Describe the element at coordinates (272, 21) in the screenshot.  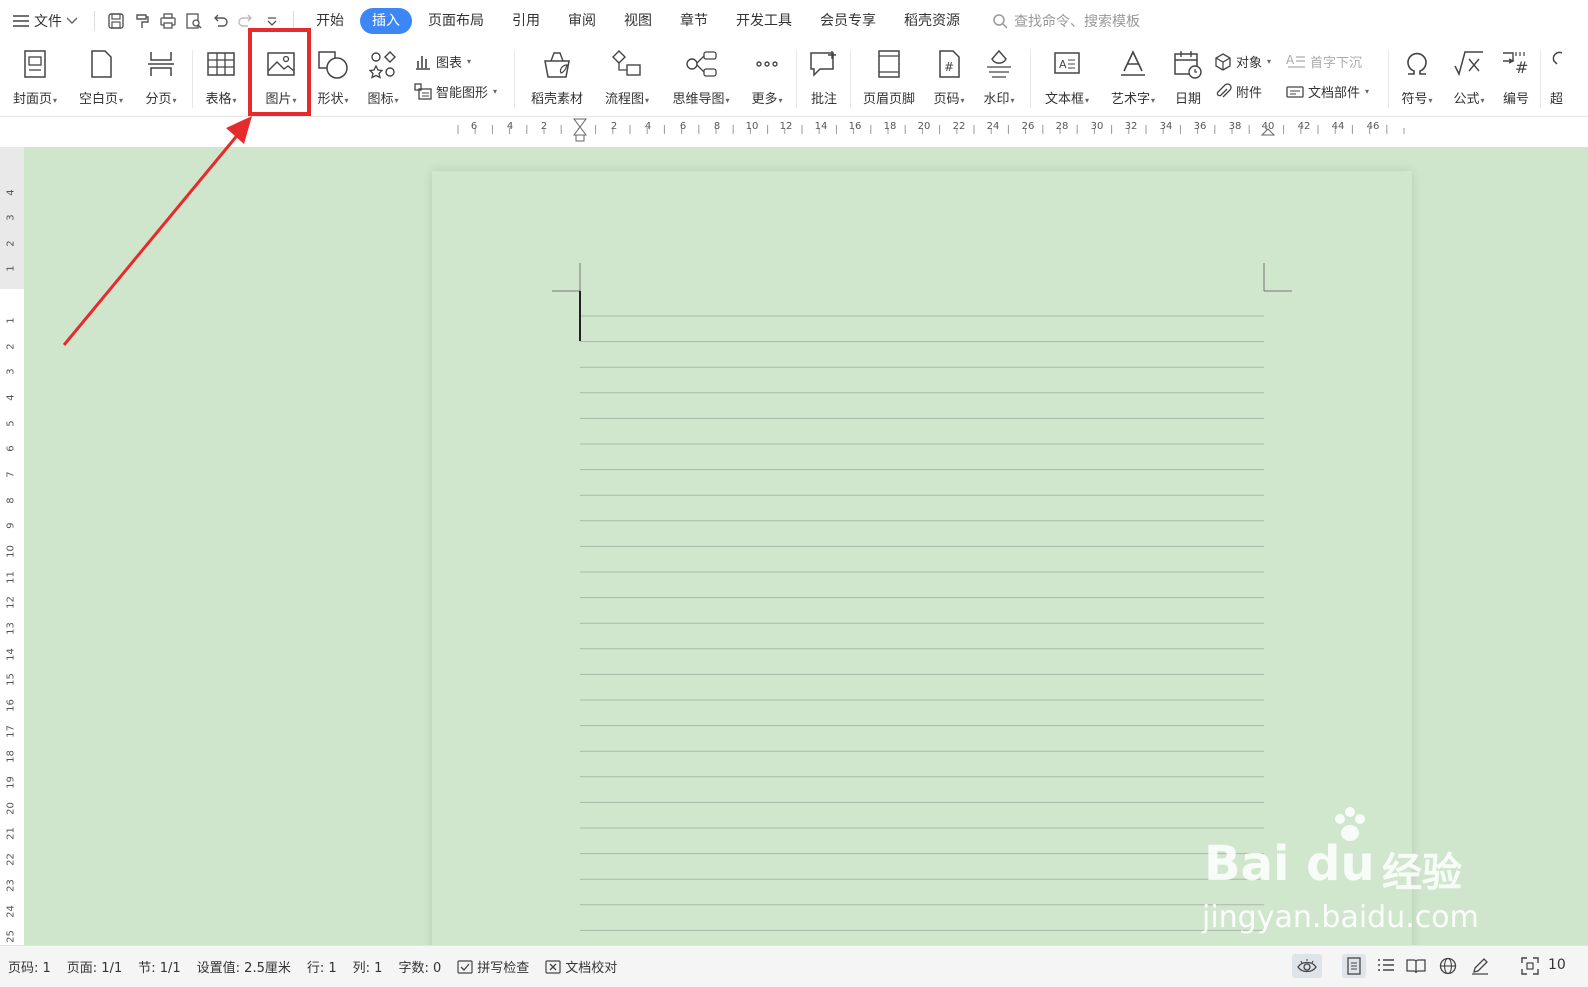
I see `customize-quick-access-icon` at that location.